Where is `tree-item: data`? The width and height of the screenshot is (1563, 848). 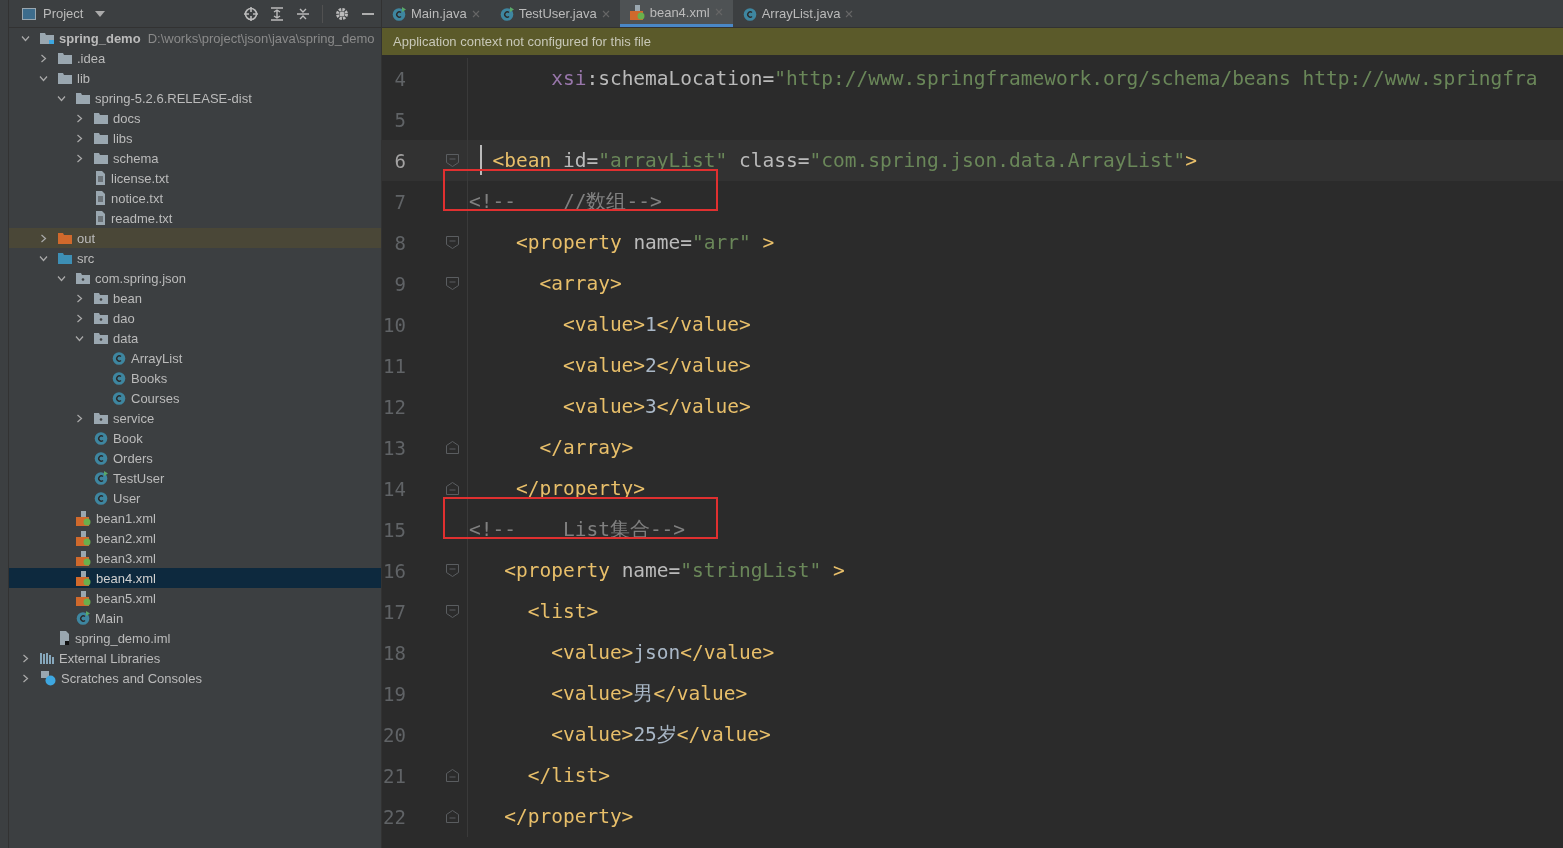
tree-item: data is located at coordinates (195, 338).